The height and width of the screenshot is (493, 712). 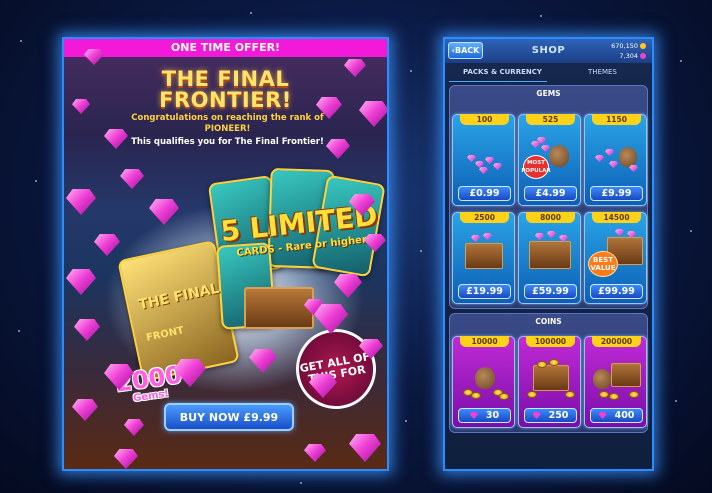 I want to click on tab-themes: THEMES, so click(x=602, y=72).